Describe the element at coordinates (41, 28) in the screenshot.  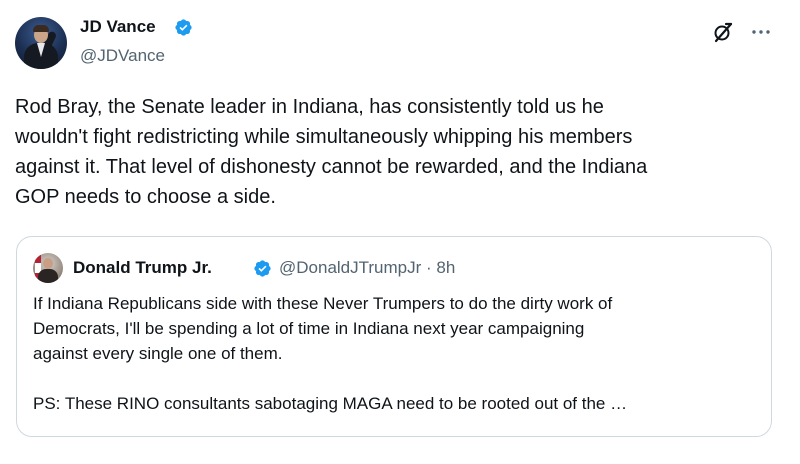
I see `avatar-figure-hair` at that location.